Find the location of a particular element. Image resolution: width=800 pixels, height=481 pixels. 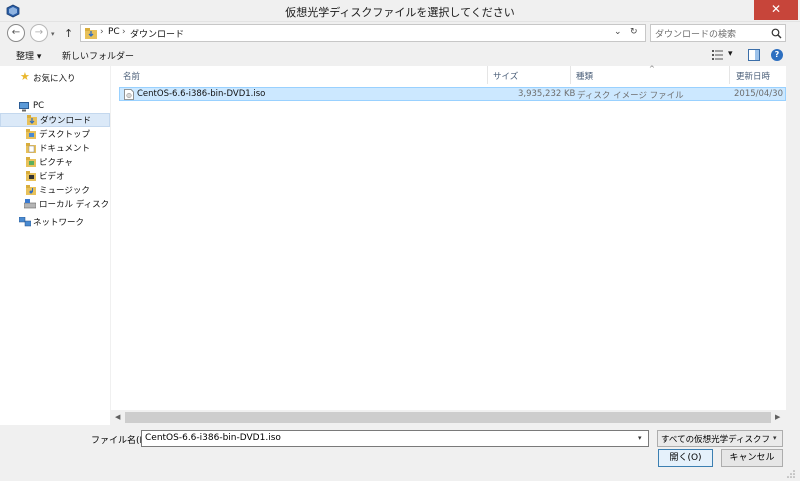

up-button: ↑ is located at coordinates (68, 33).